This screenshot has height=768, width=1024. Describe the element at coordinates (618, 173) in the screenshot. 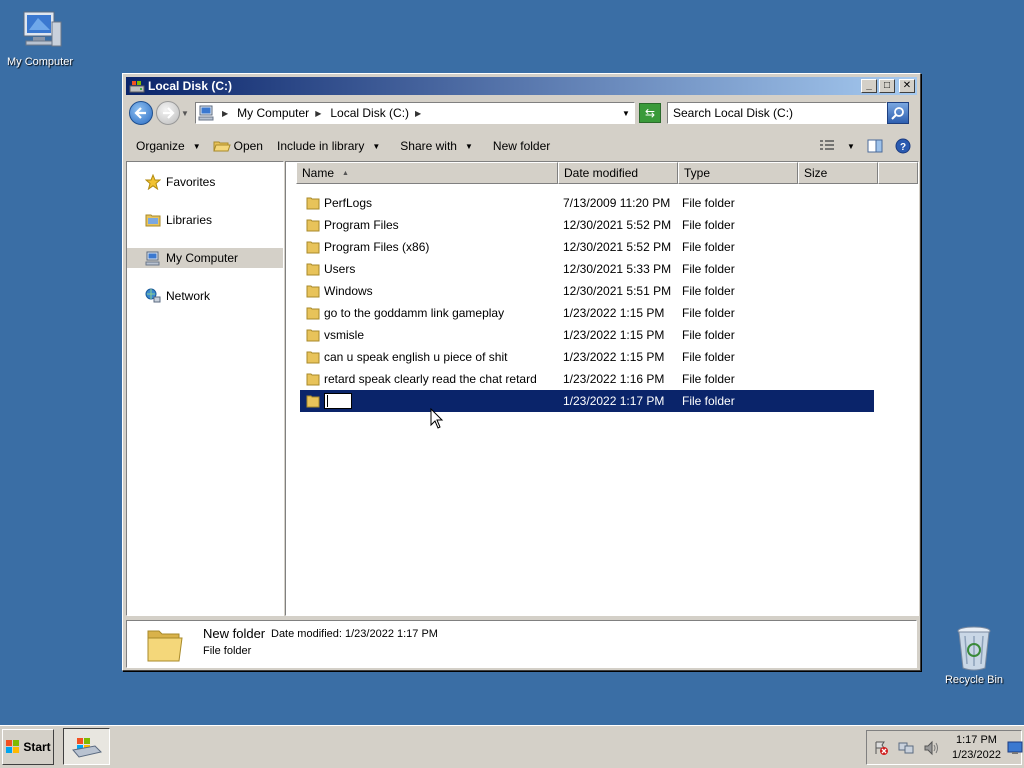

I see `column-header-date: Date modified` at that location.